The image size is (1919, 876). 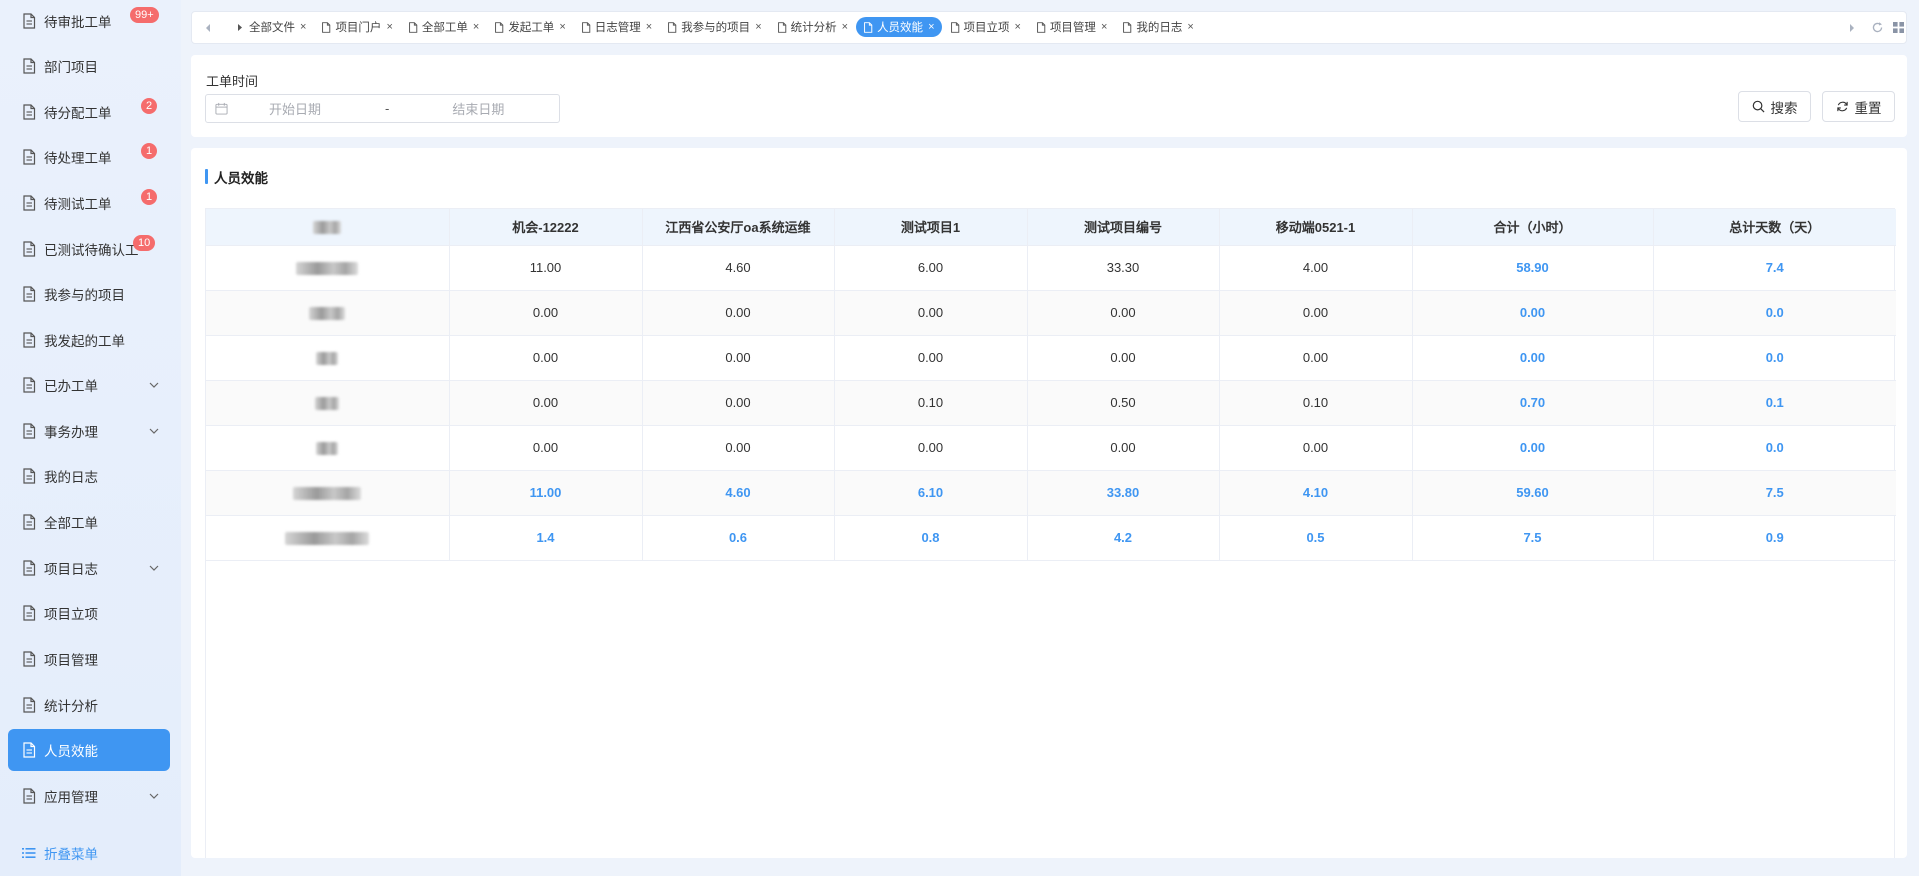 What do you see at coordinates (931, 493) in the screenshot?
I see `value-cell: 6.10` at bounding box center [931, 493].